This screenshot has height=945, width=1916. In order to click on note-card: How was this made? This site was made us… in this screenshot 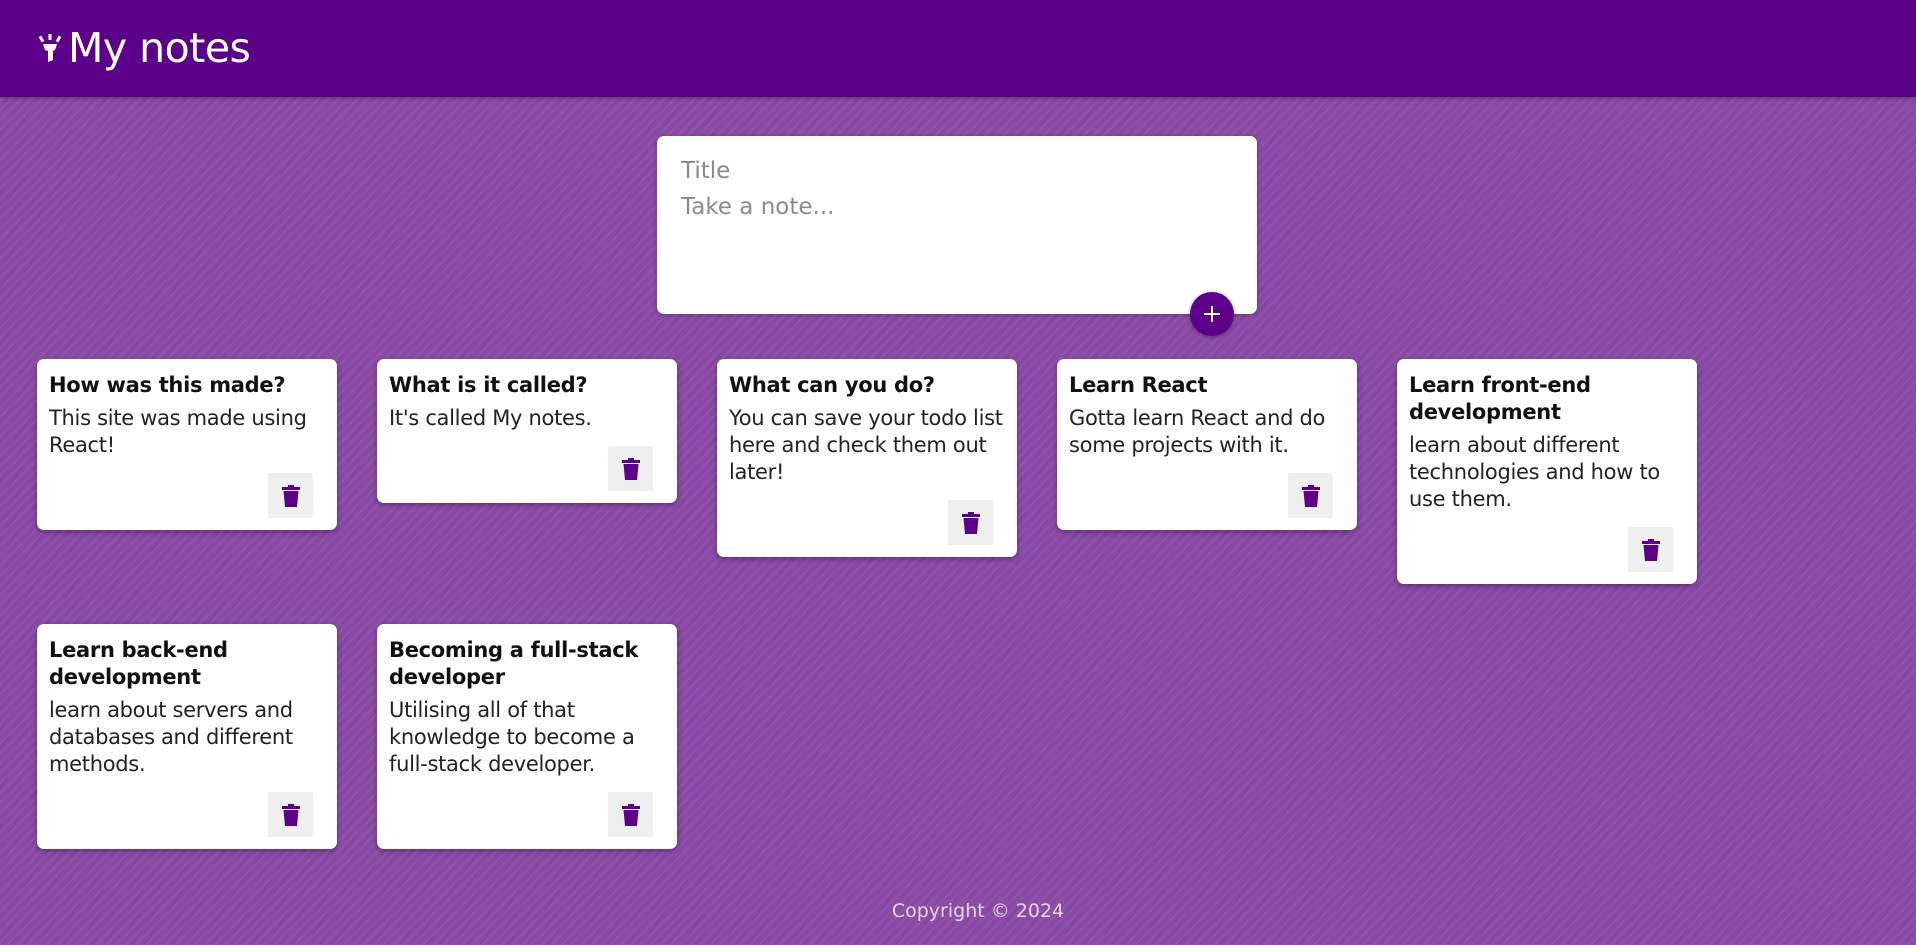, I will do `click(187, 444)`.